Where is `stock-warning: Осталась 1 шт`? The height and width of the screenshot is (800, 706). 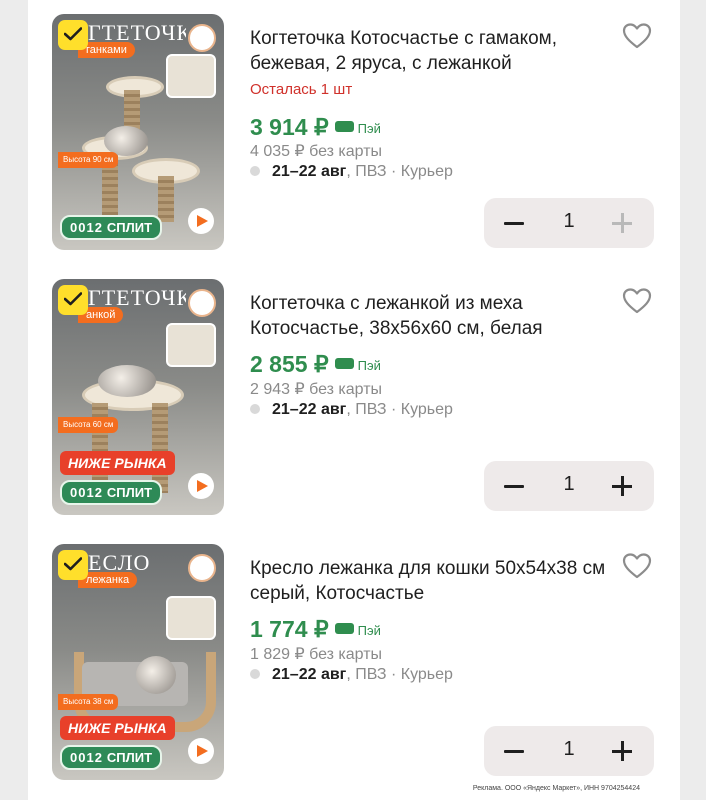 stock-warning: Осталась 1 шт is located at coordinates (301, 89).